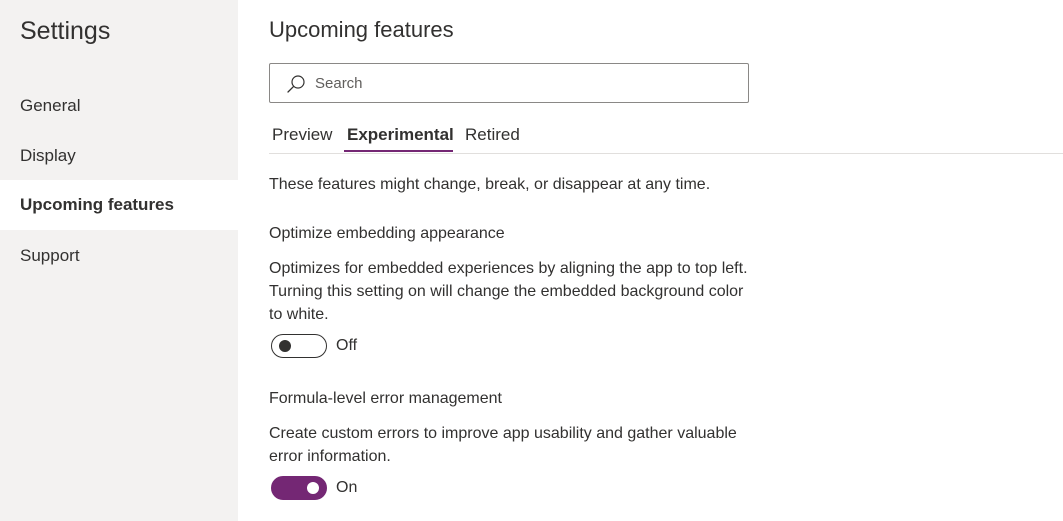  What do you see at coordinates (385, 398) in the screenshot?
I see `feature-title-formula-error-management: Formula-level error management` at bounding box center [385, 398].